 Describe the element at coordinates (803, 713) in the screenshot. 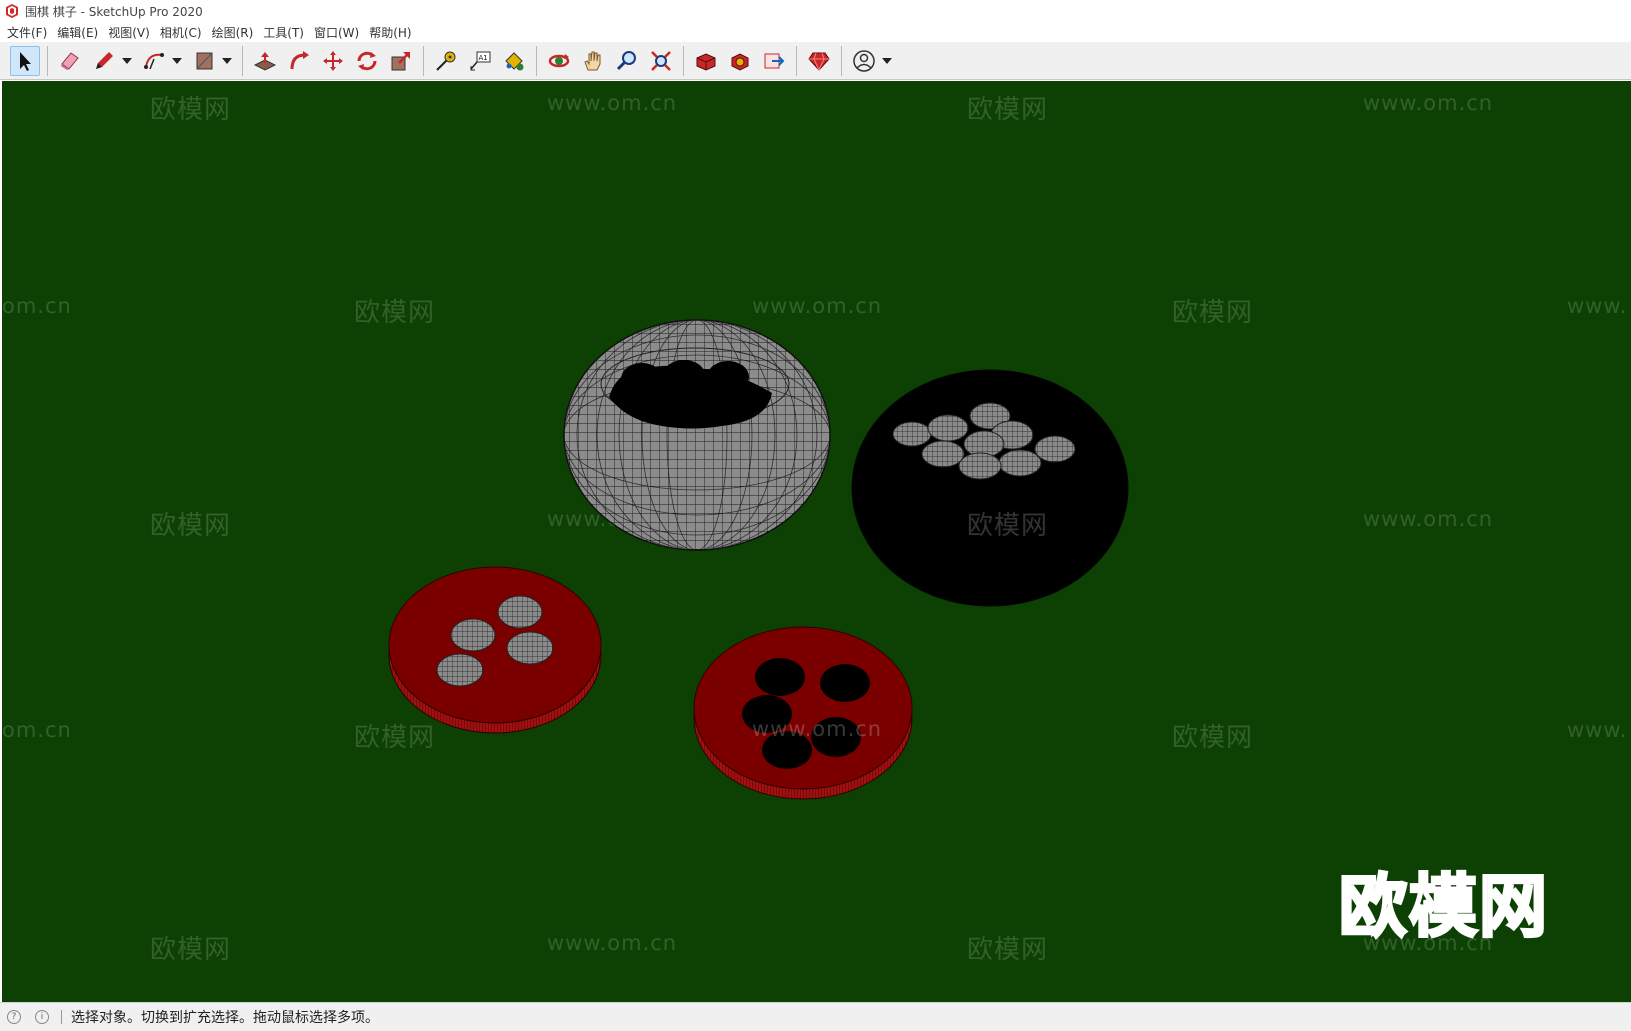

I see `red-lid-black-stones` at that location.